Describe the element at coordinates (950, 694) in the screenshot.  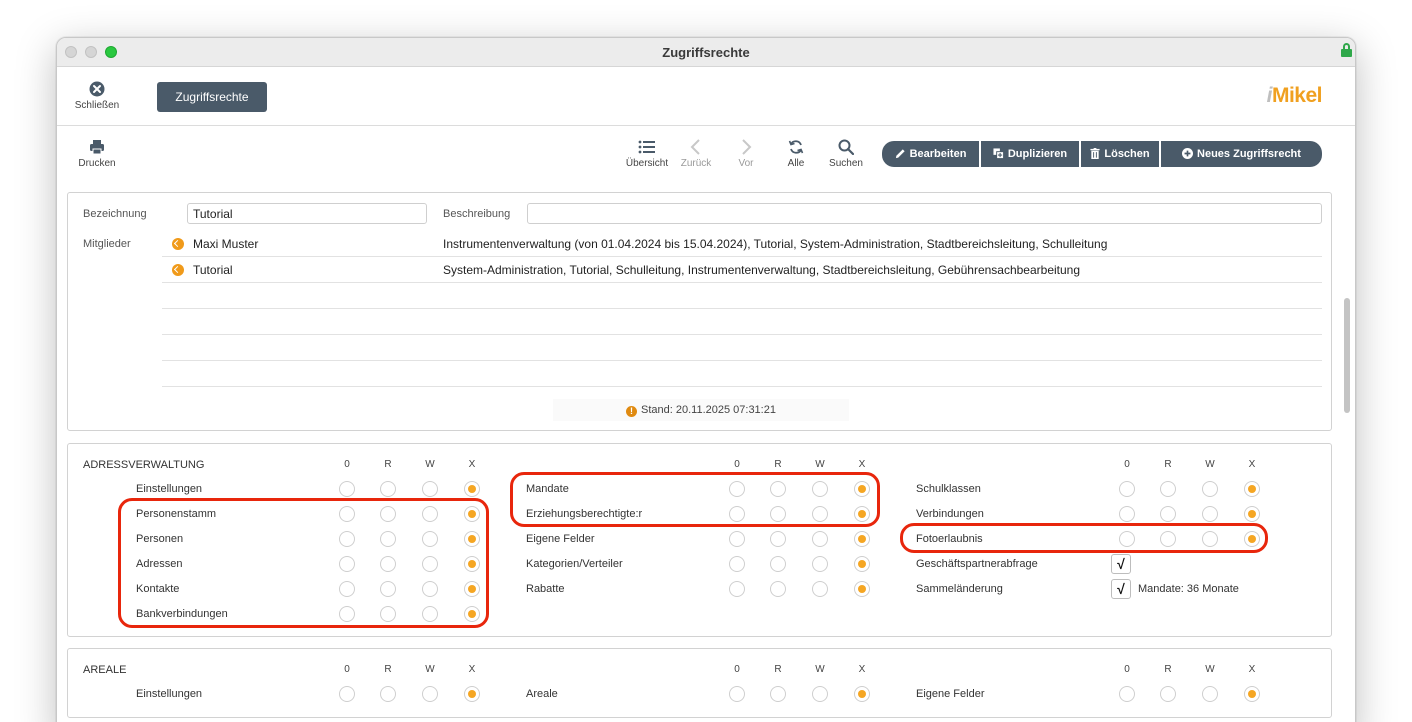
I see `permission-label: Eigene Felder` at that location.